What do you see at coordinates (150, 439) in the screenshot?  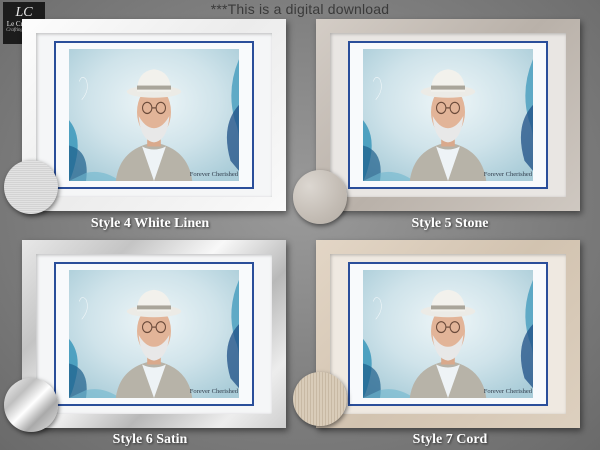 I see `style-label: Style 6 Satin` at bounding box center [150, 439].